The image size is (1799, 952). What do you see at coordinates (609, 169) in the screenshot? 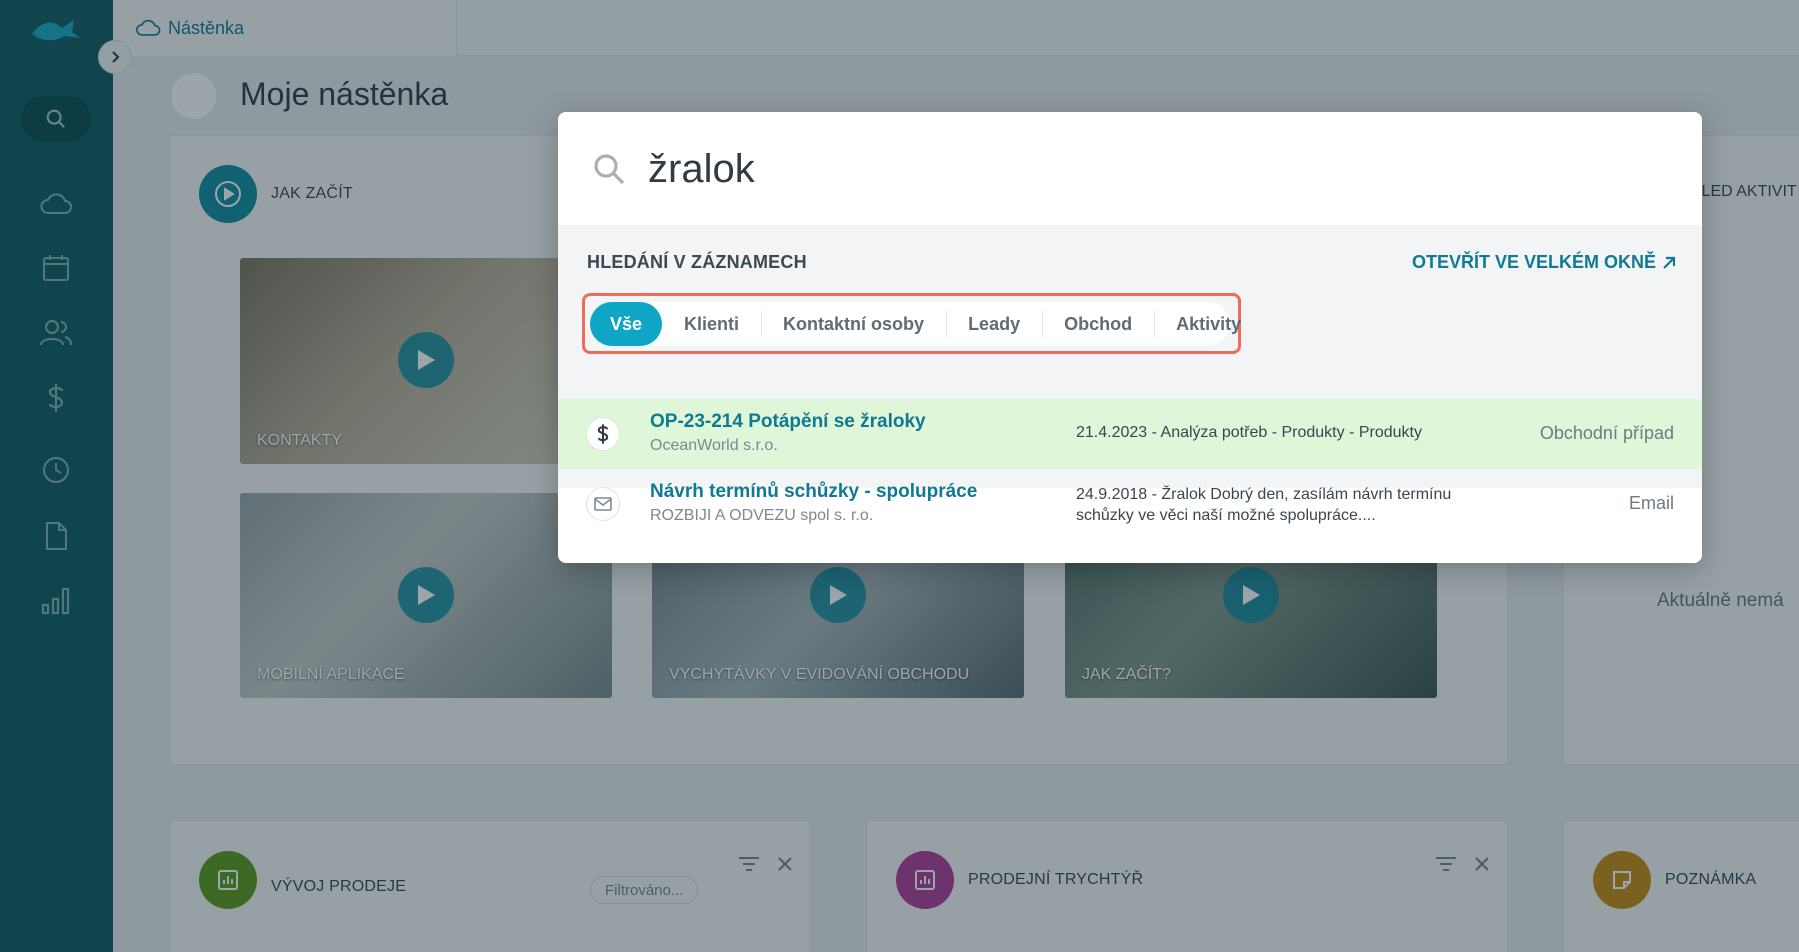
I see `search-icon` at bounding box center [609, 169].